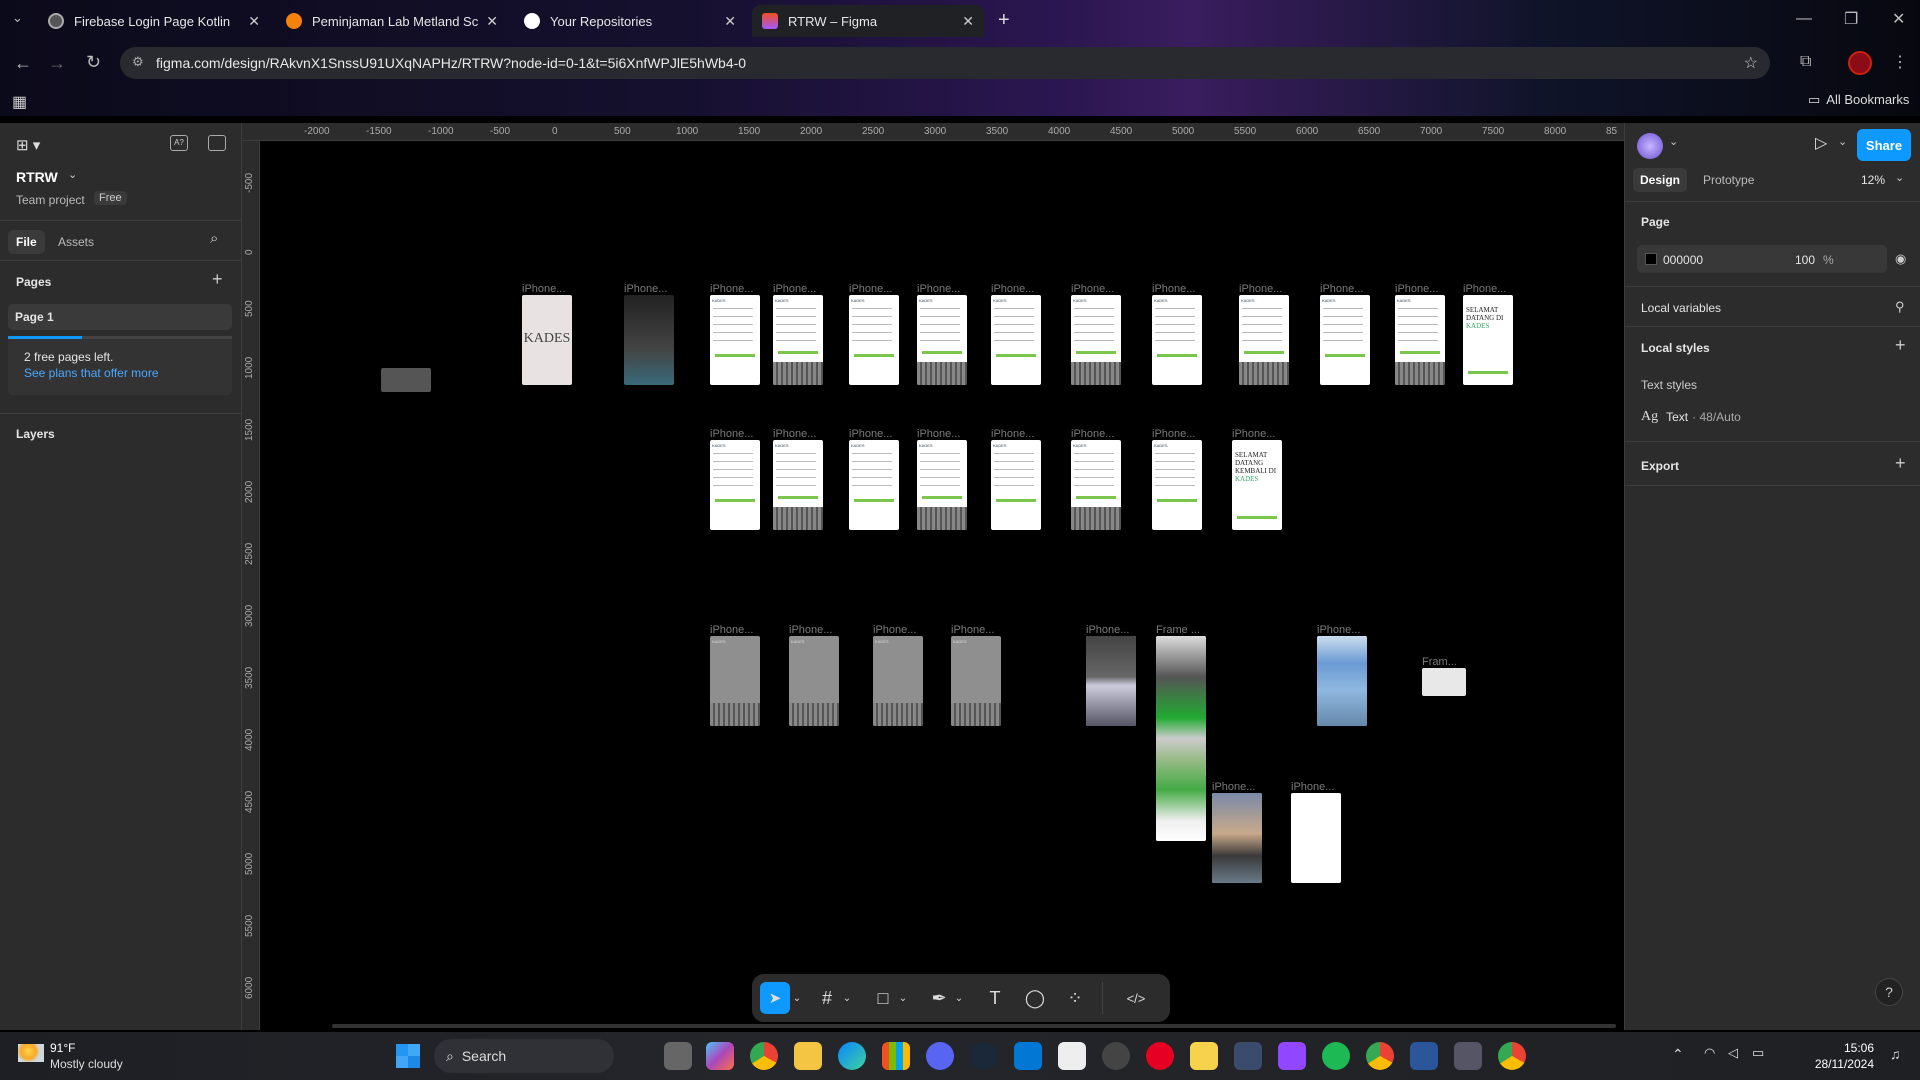  I want to click on chrome-icon, so click(764, 1056).